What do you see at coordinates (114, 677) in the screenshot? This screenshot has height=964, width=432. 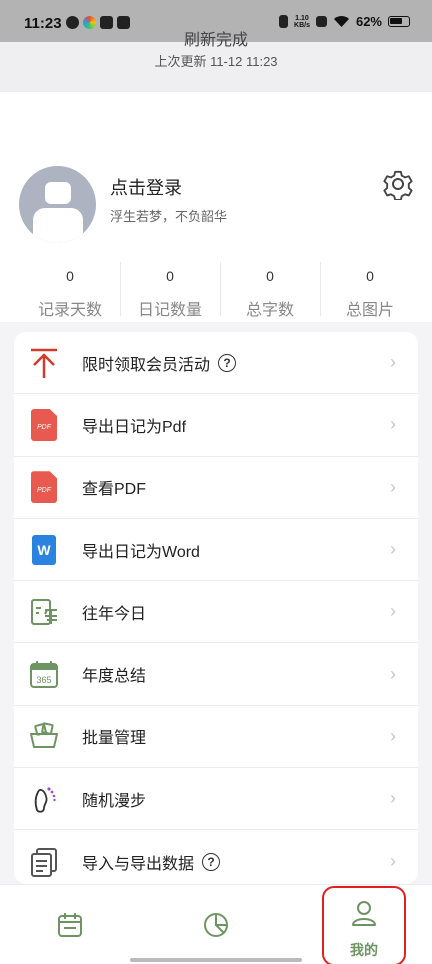 I see `menu-item-label: 年度总结` at bounding box center [114, 677].